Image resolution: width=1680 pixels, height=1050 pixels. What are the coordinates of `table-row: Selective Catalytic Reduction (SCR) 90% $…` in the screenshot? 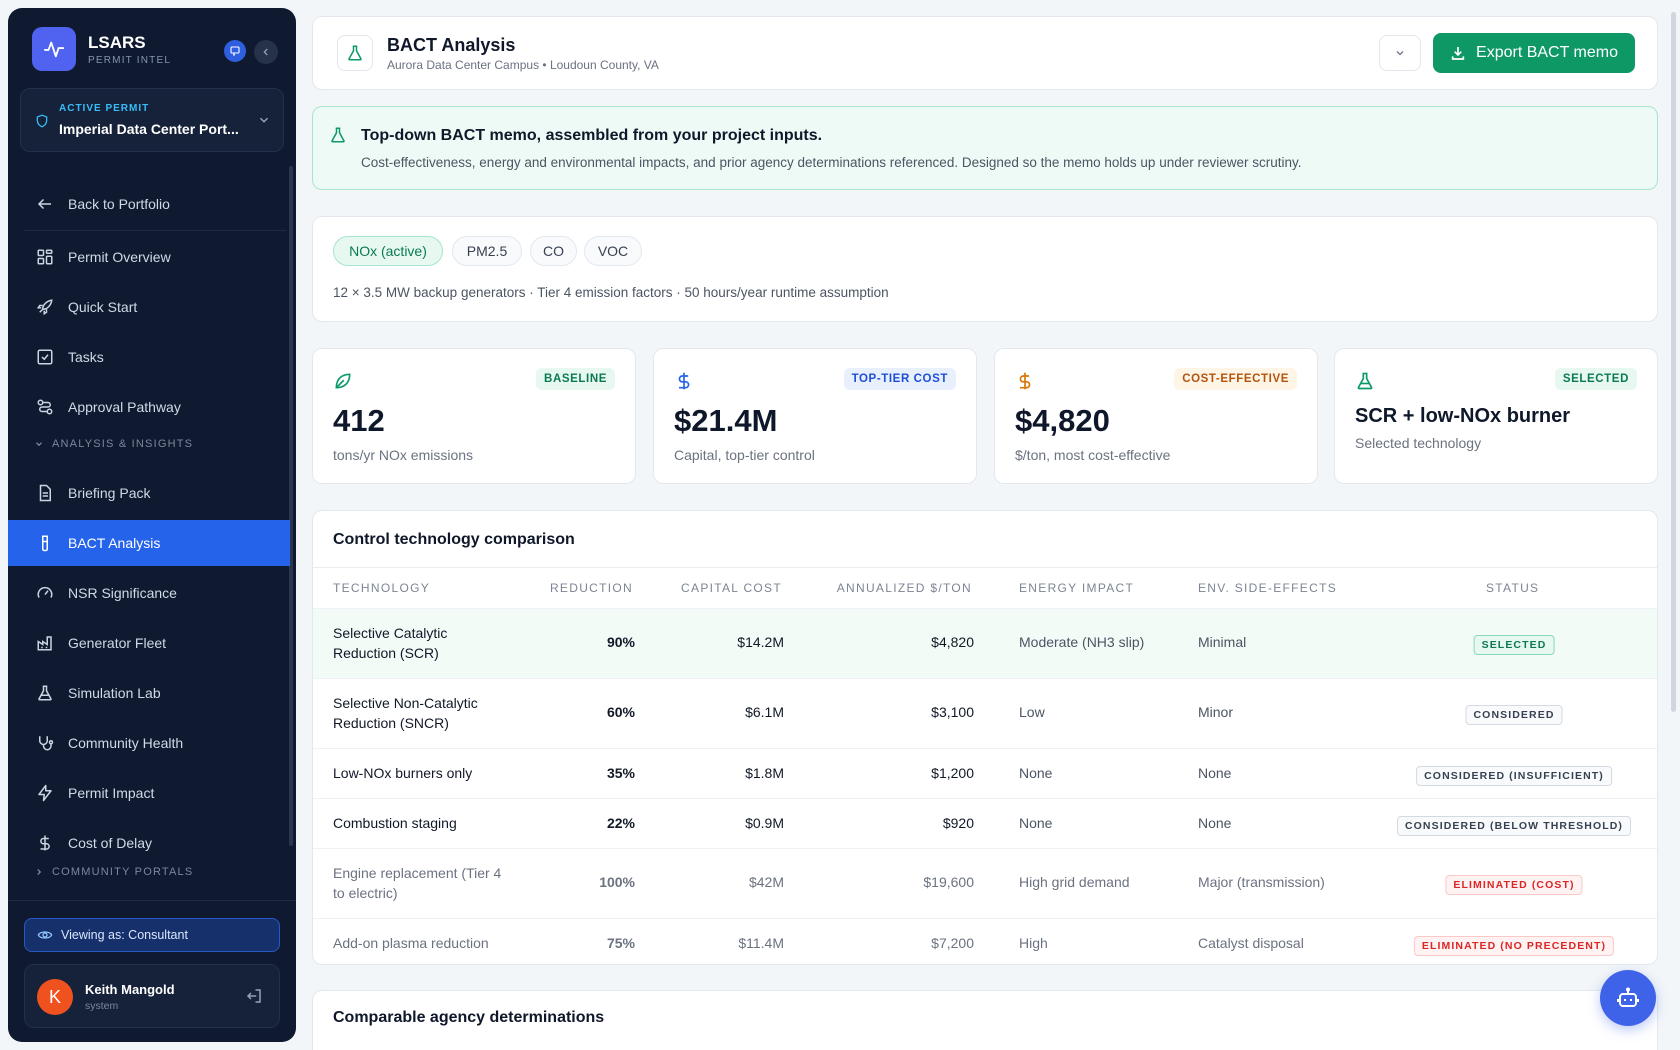 It's located at (985, 643).